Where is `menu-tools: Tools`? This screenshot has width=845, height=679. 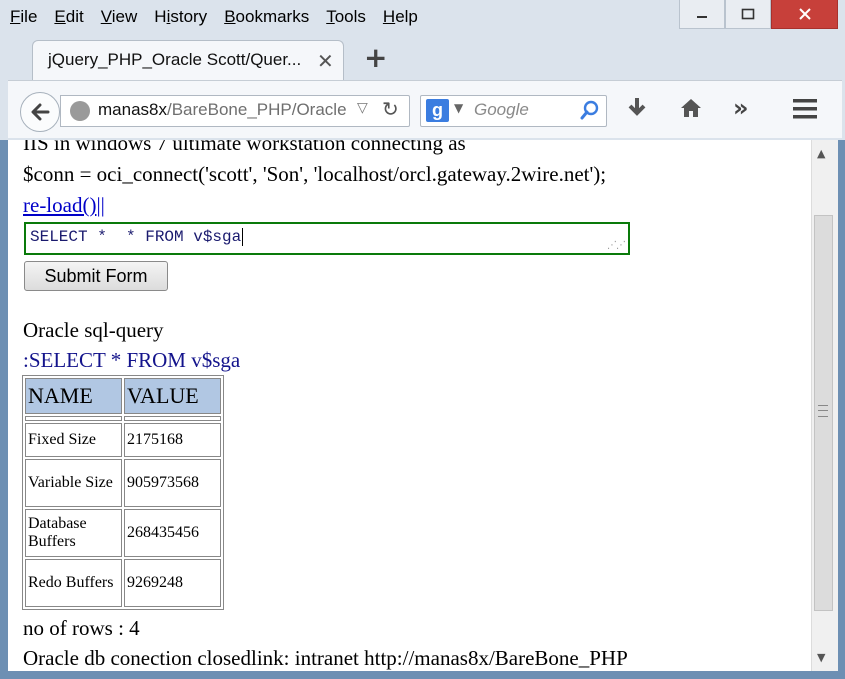 menu-tools: Tools is located at coordinates (346, 17).